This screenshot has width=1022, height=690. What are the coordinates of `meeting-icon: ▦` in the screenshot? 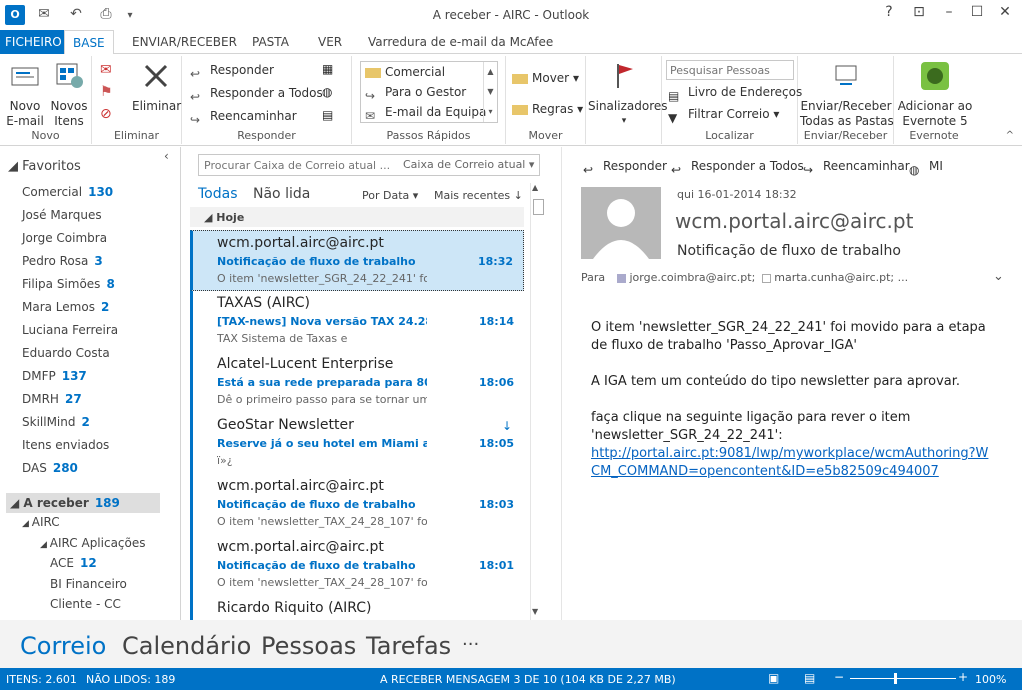 It's located at (327, 69).